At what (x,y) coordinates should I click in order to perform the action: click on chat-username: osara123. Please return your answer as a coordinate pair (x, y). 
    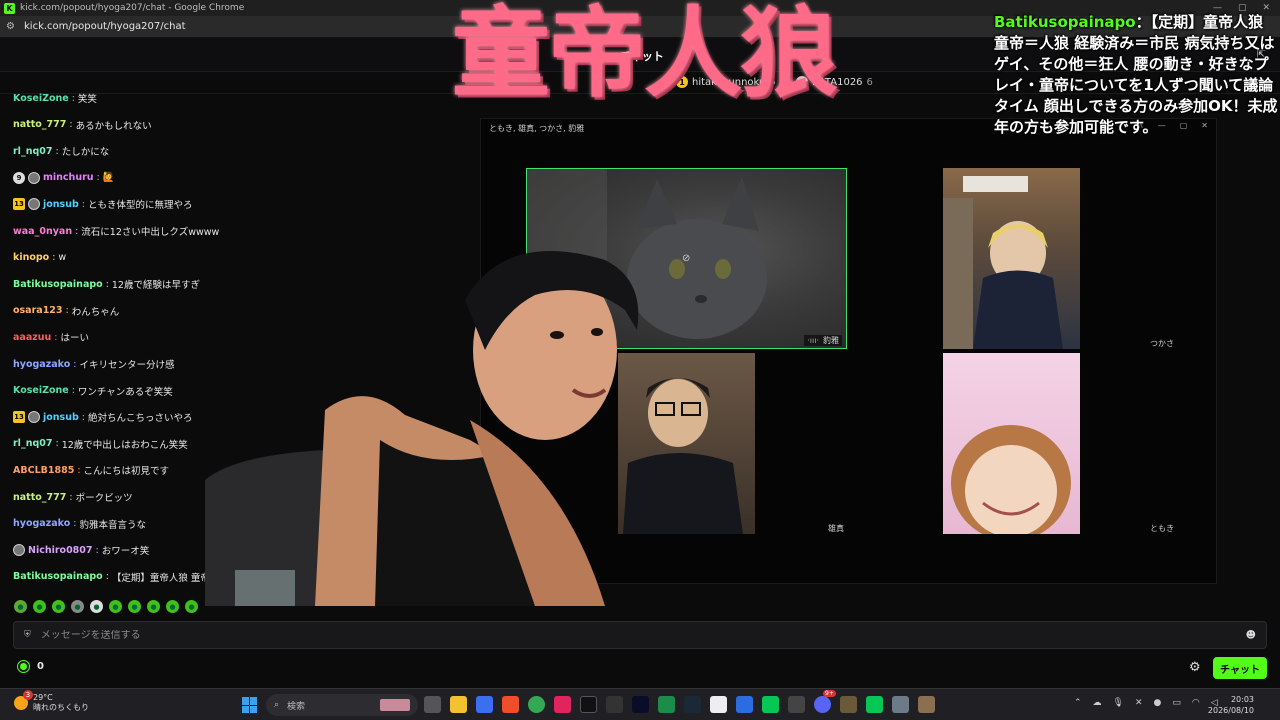
    Looking at the image, I should click on (38, 310).